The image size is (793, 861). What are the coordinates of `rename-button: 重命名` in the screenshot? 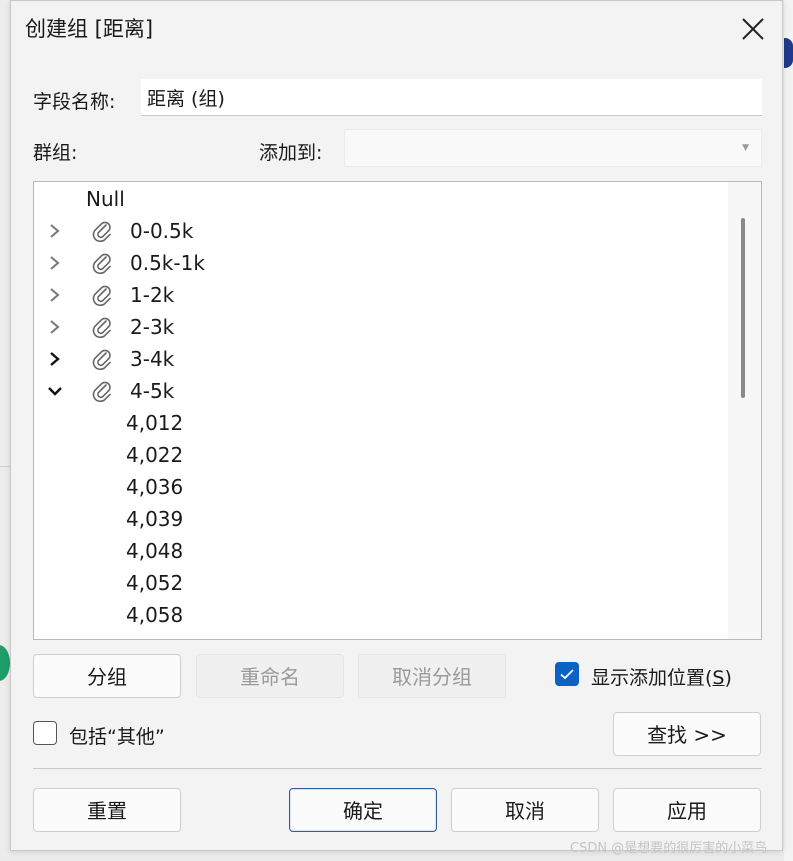 It's located at (270, 676).